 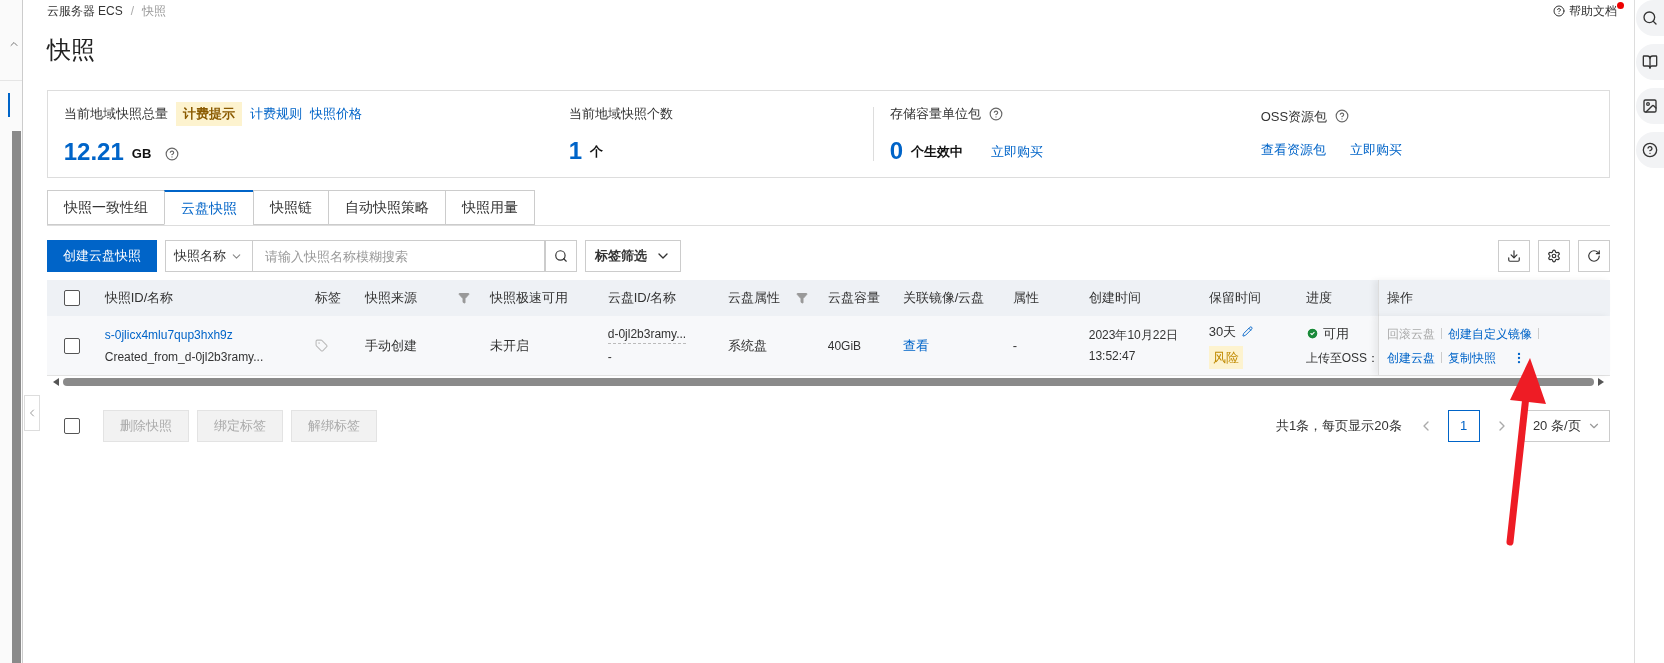 I want to click on summary-value: 12.21, so click(x=93, y=152).